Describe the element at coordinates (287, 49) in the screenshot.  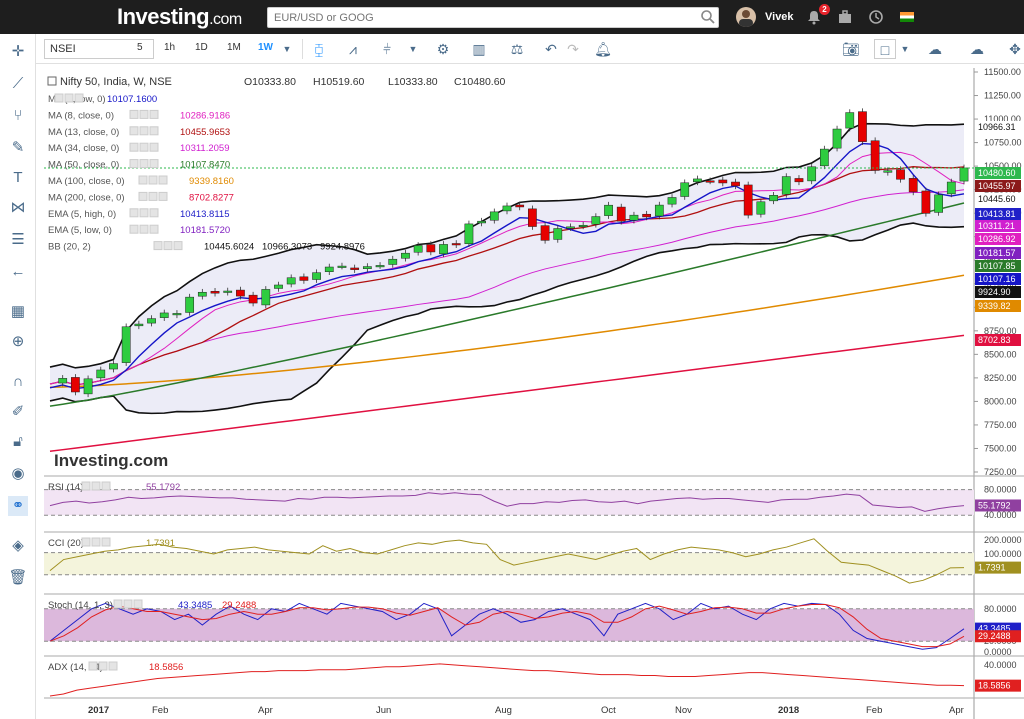
I see `timeframe-dropdown-icon: ▼` at that location.